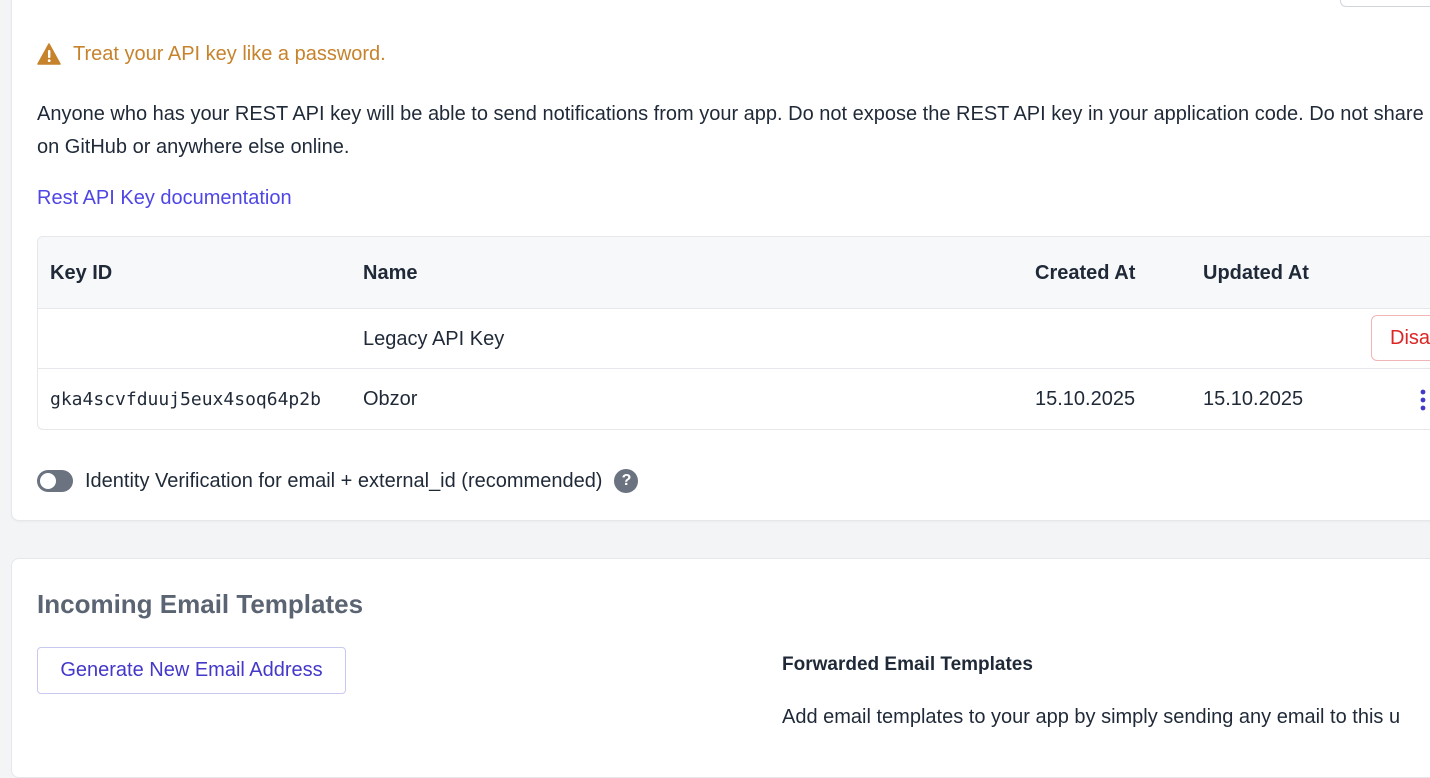  I want to click on toggle-knob, so click(48, 481).